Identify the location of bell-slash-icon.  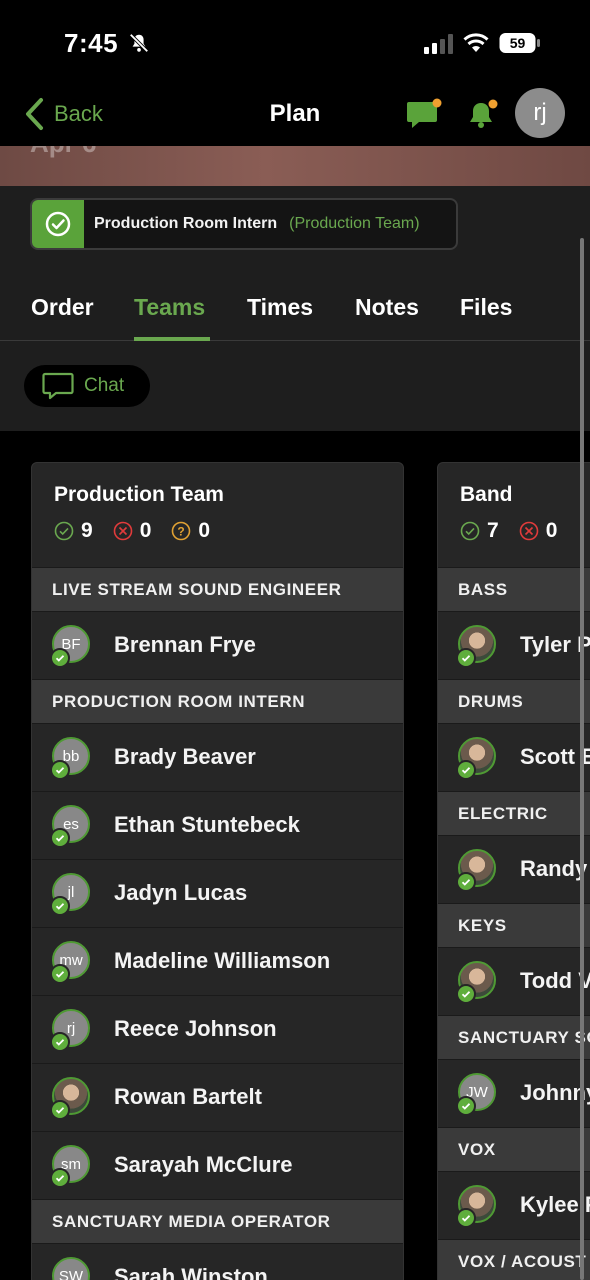
(139, 43).